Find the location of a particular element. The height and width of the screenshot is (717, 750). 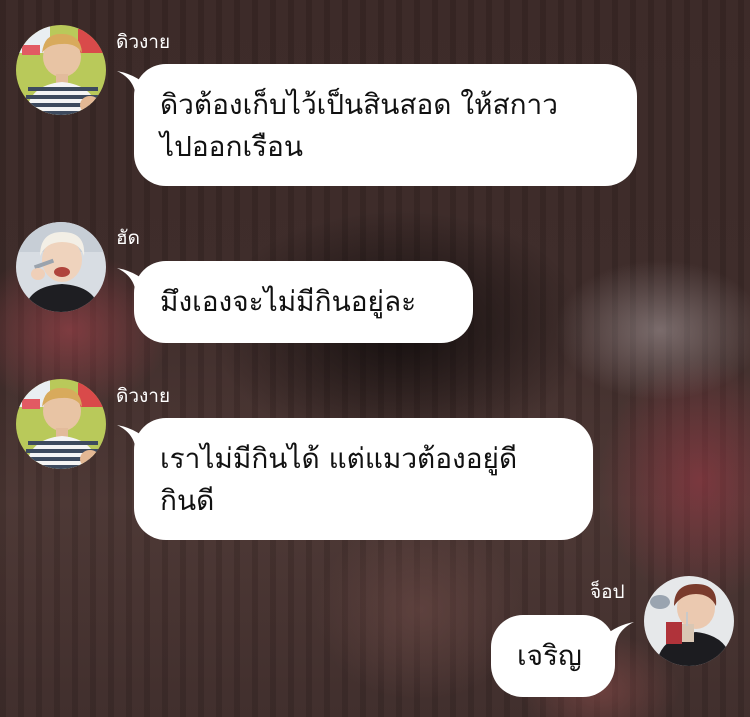

message-text-line: ไปออกเรือน is located at coordinates (232, 146).